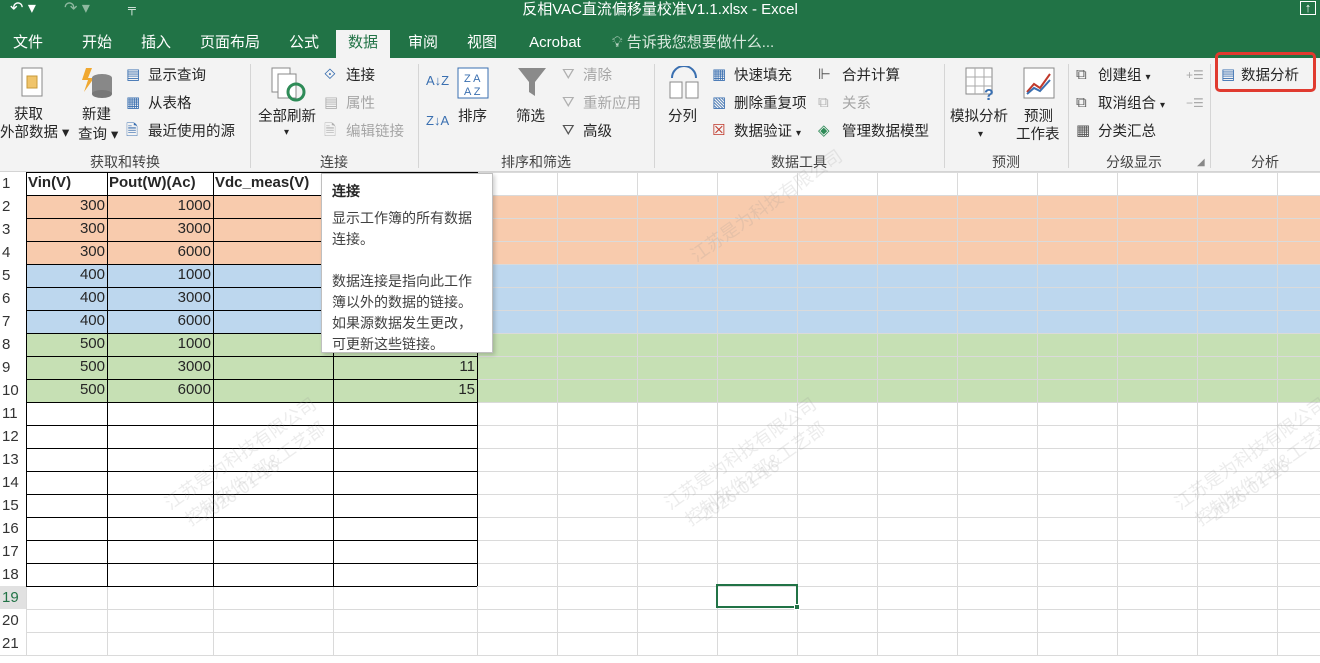 This screenshot has width=1320, height=663. Describe the element at coordinates (13, 643) in the screenshot. I see `row-number: 21` at that location.